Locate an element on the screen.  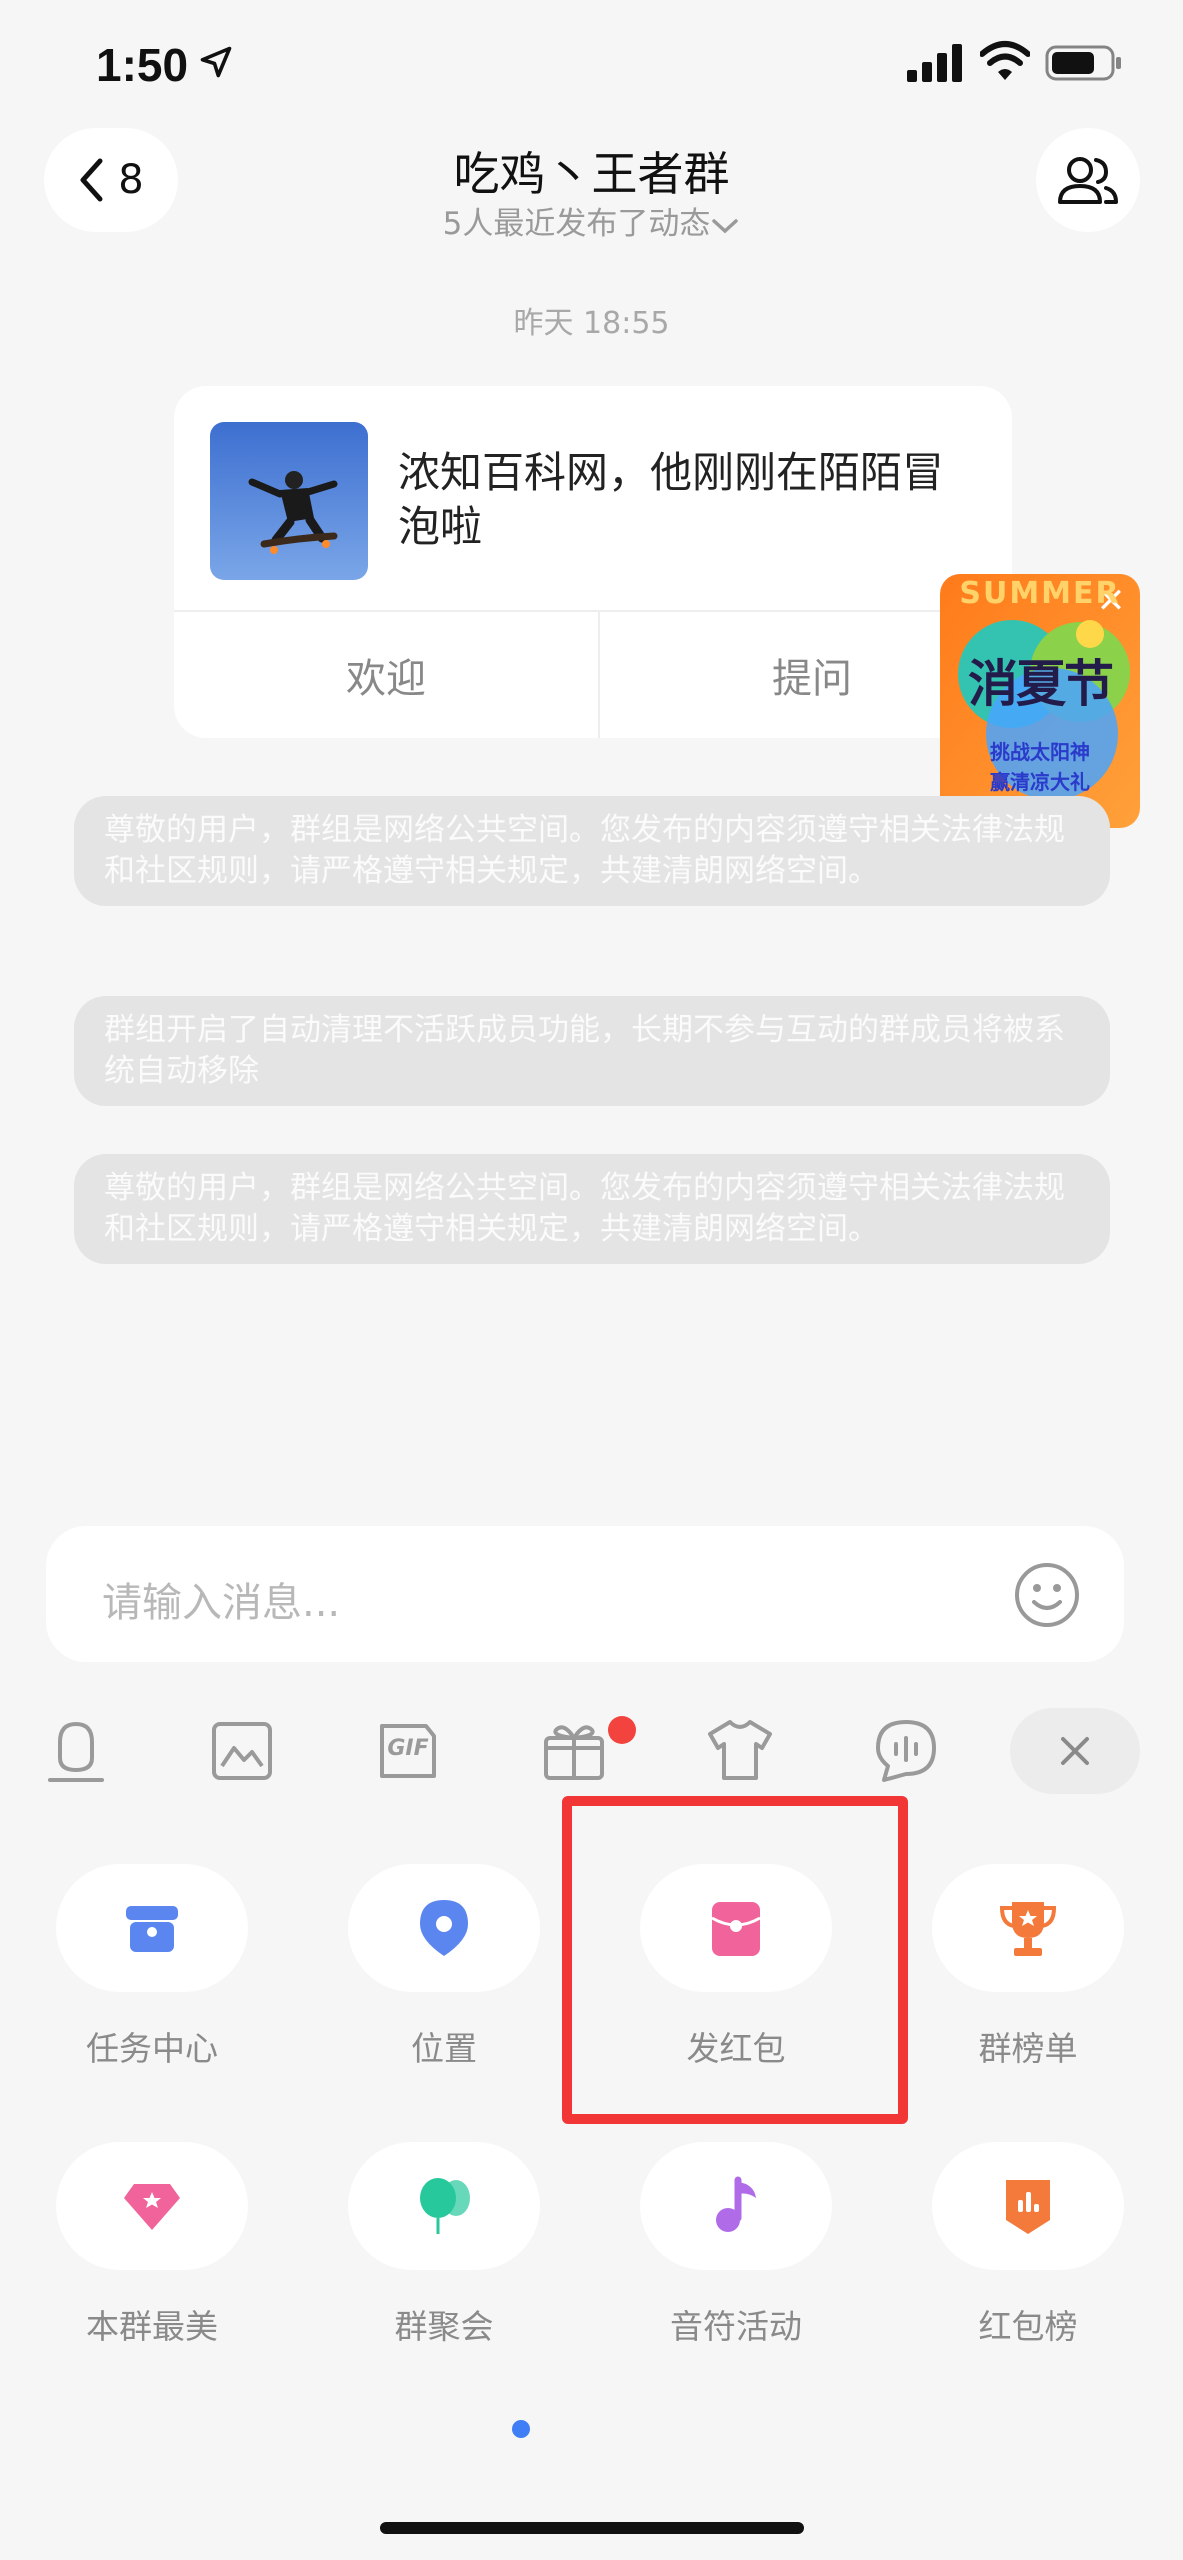
skateboarder-photo is located at coordinates (289, 501).